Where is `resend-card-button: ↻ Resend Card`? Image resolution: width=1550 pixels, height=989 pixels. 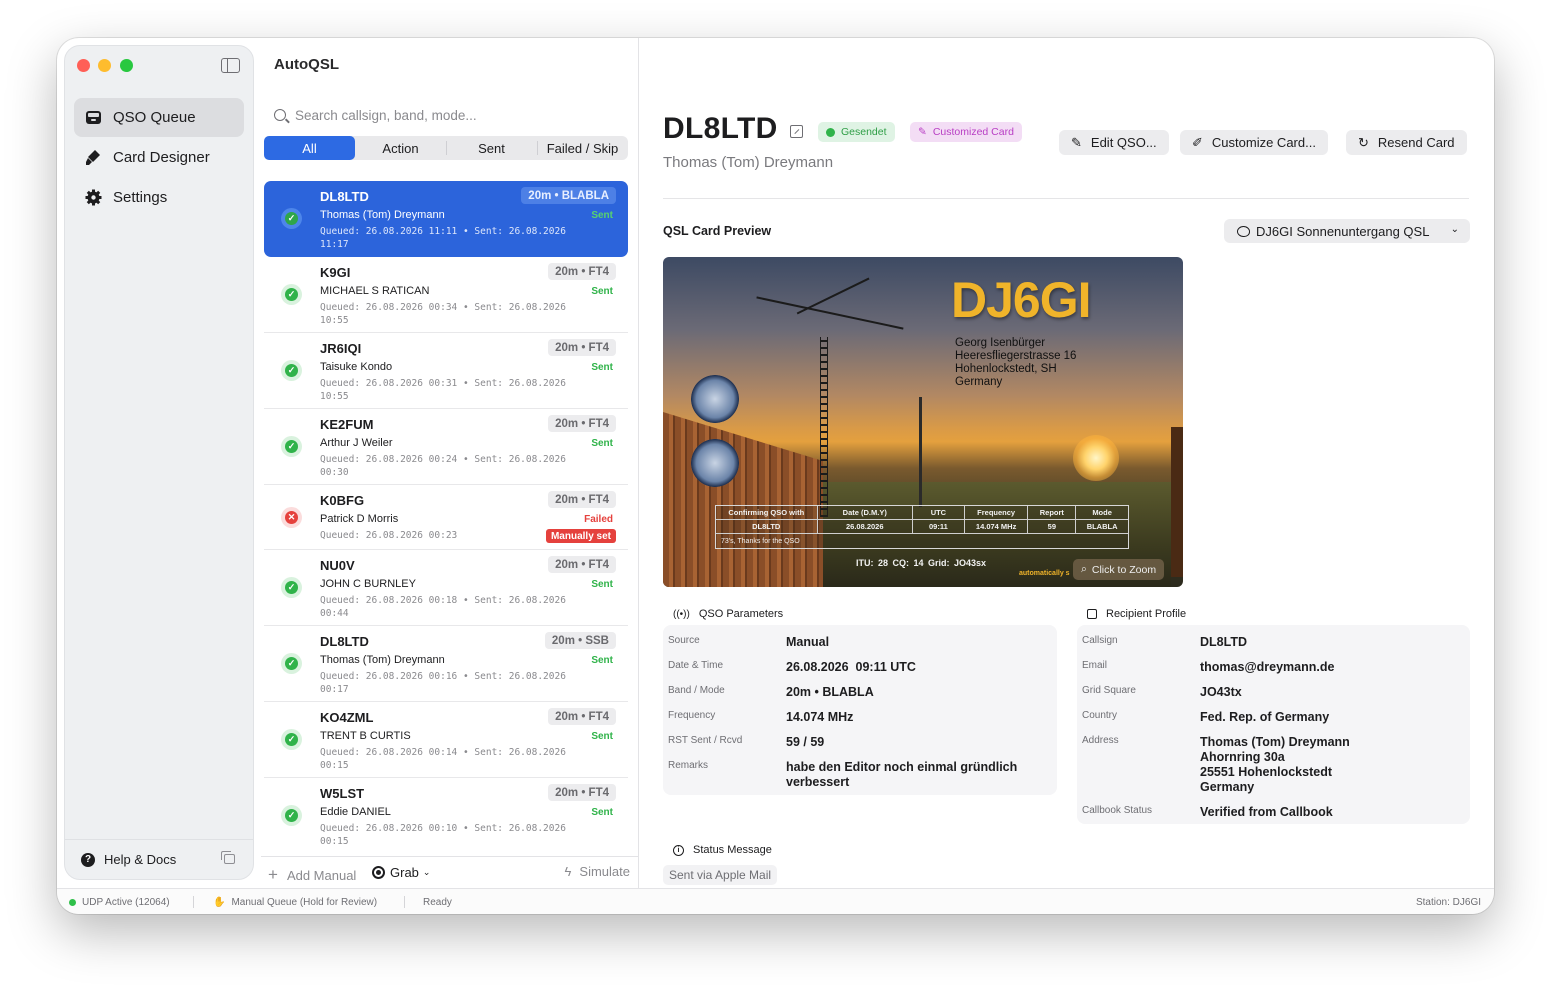
resend-card-button: ↻ Resend Card is located at coordinates (1406, 142).